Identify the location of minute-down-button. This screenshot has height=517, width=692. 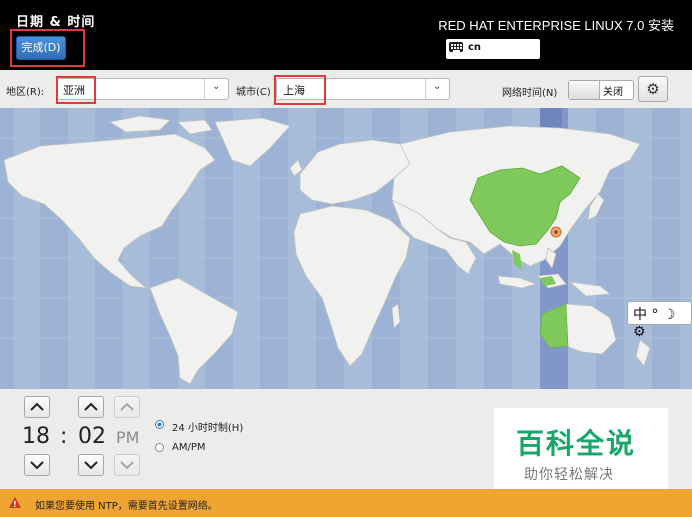
(91, 465).